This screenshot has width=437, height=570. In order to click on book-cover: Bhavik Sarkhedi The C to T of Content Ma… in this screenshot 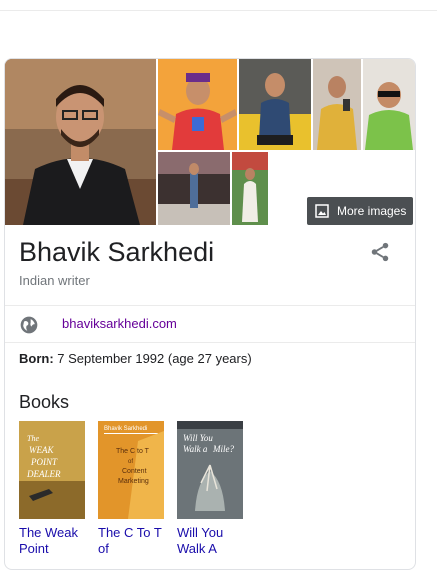, I will do `click(131, 470)`.